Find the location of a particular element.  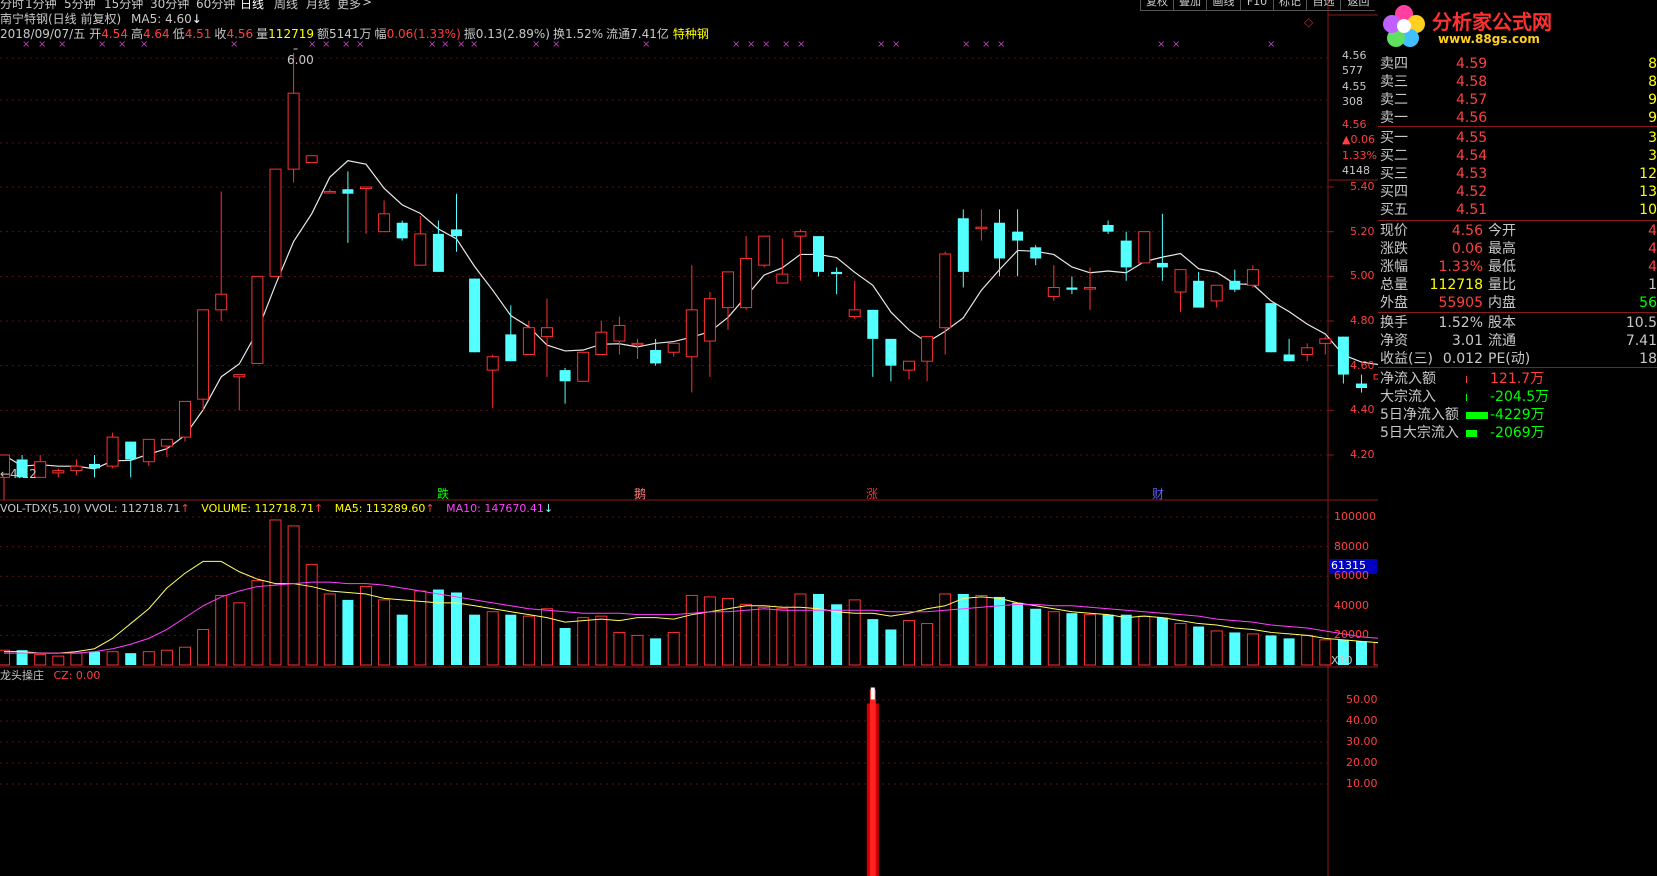

event-marker-2: 涨 is located at coordinates (872, 494).